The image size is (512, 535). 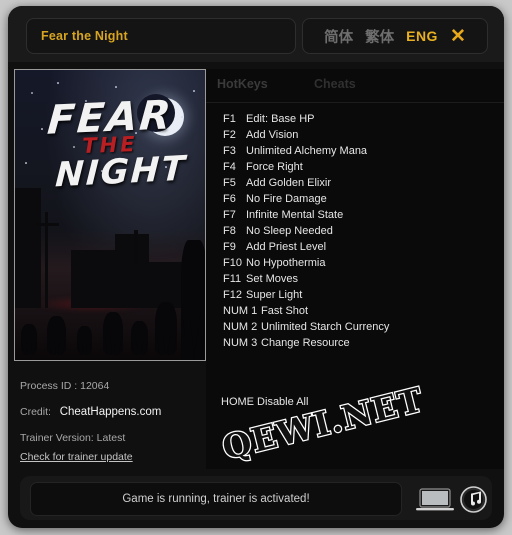 What do you see at coordinates (286, 247) in the screenshot?
I see `hotkey-desc: Add Priest Level` at bounding box center [286, 247].